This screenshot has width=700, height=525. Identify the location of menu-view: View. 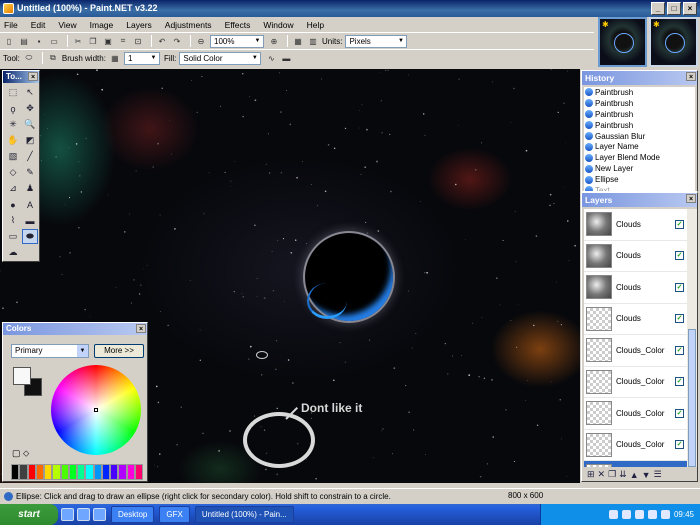
(67, 25).